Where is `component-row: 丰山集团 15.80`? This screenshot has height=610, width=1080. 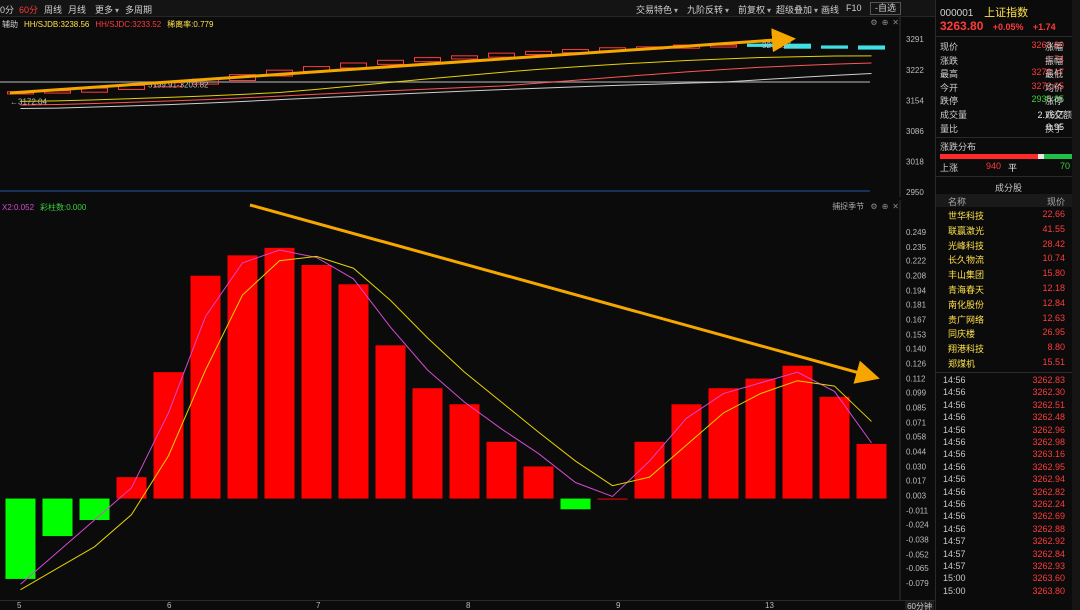
component-row: 丰山集团 15.80 is located at coordinates (1008, 275).